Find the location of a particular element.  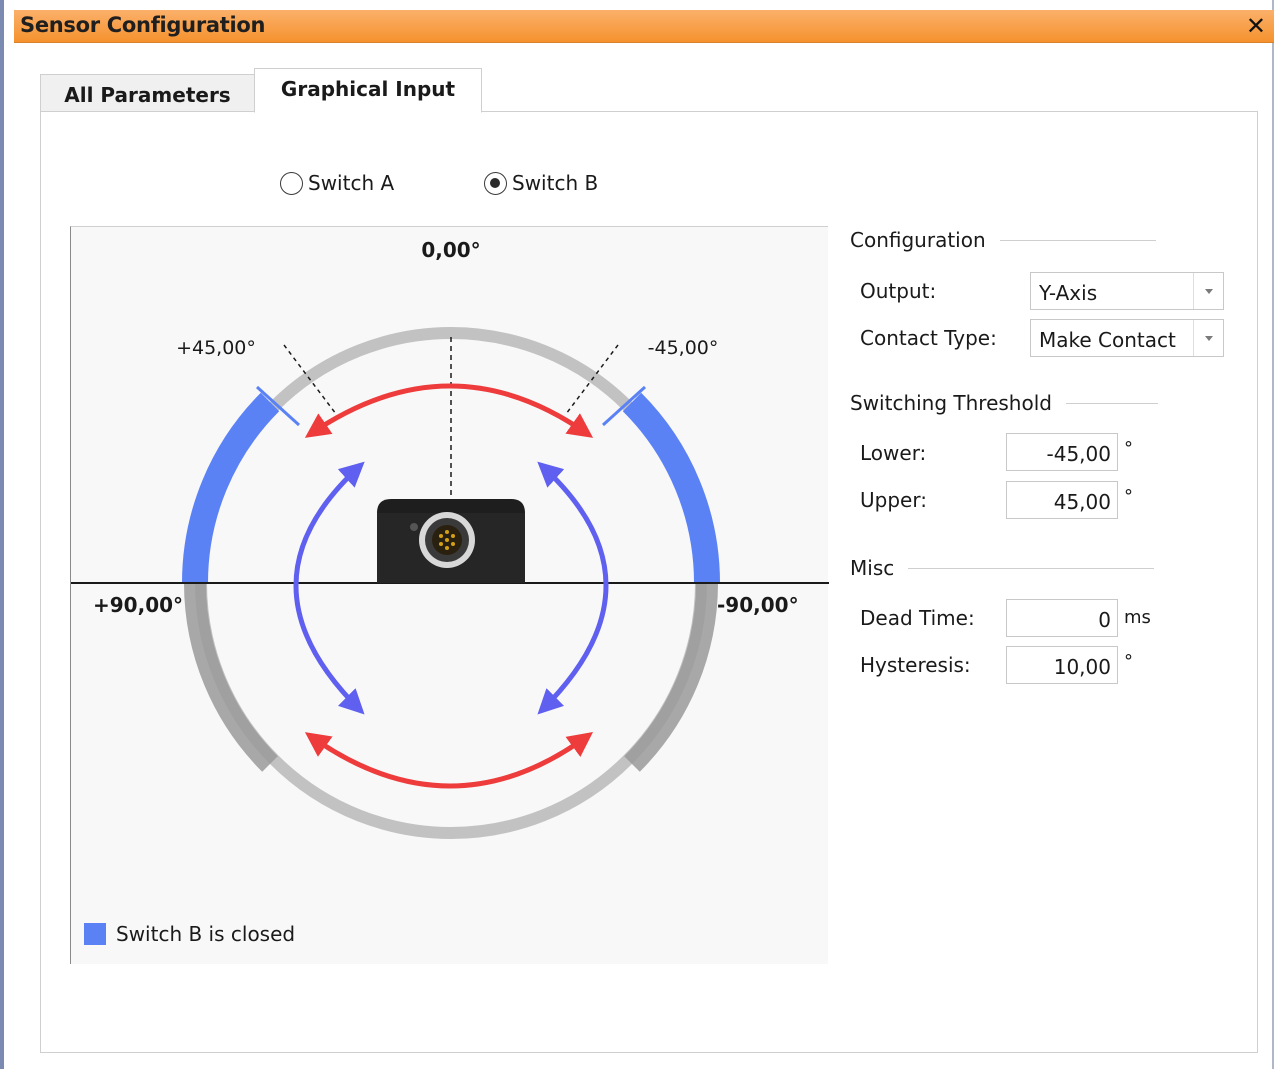

contact-type-select: Make Contact is located at coordinates (1127, 338).